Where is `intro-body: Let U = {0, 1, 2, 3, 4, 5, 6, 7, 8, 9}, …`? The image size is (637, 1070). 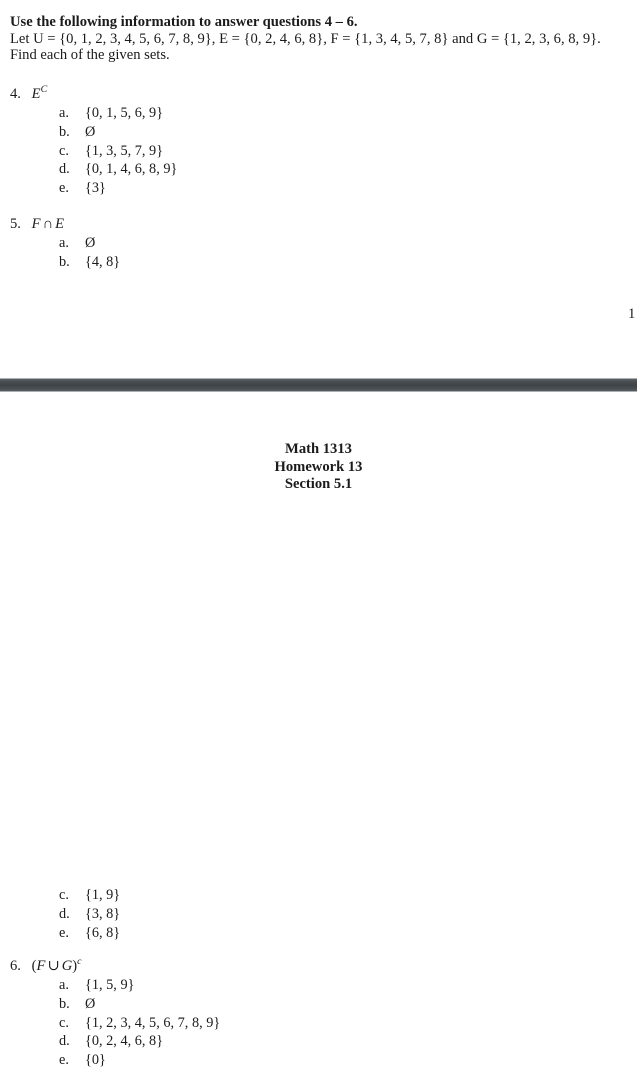
intro-body: Let U = {0, 1, 2, 3, 4, 5, 6, 7, 8, 9}, … is located at coordinates (305, 47).